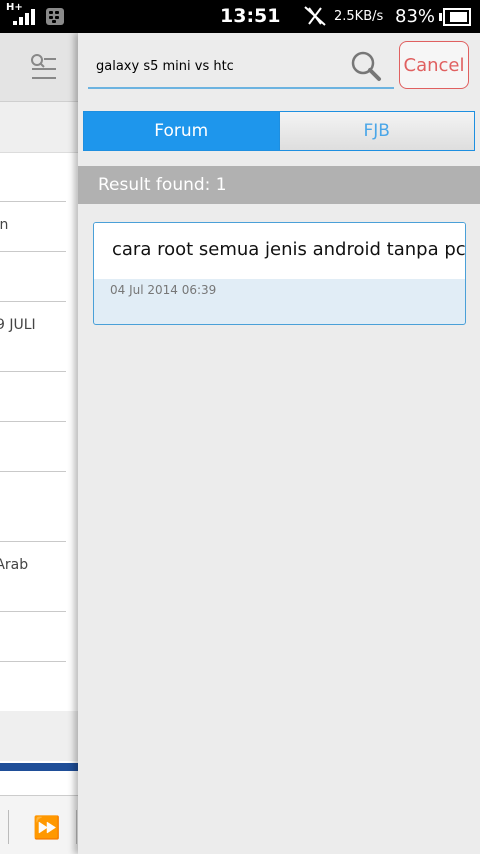  I want to click on result-title-area: cara root semua jenis android tanpa pc, so click(279, 251).